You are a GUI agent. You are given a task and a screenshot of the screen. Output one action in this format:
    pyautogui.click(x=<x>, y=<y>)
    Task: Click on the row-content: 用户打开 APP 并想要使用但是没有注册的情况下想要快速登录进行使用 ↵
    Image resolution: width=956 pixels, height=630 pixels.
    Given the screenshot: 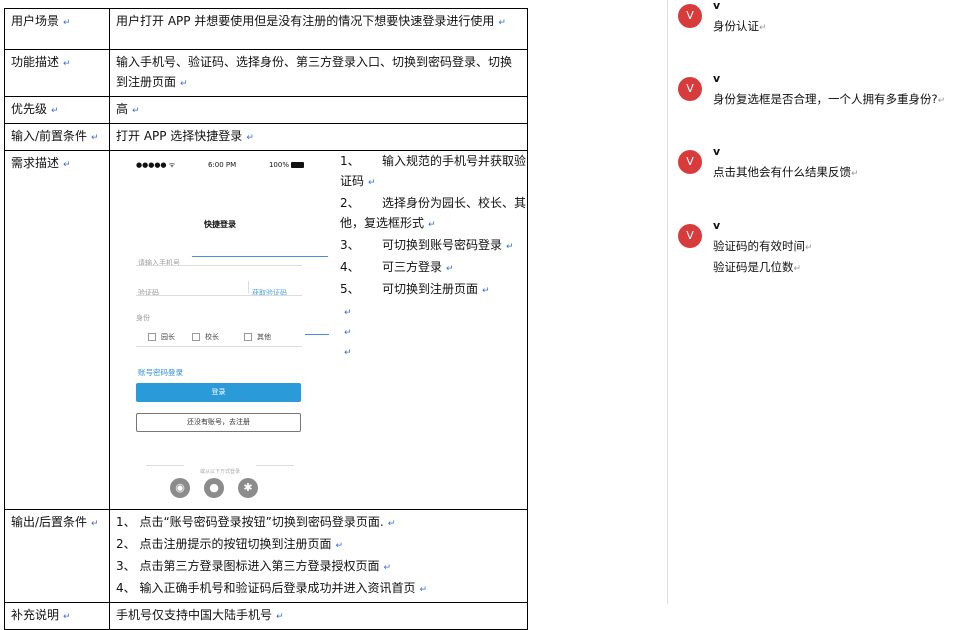 What is the action you would take?
    pyautogui.click(x=318, y=29)
    